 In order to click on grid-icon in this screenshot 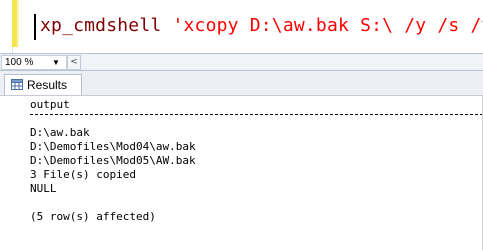, I will do `click(17, 84)`.